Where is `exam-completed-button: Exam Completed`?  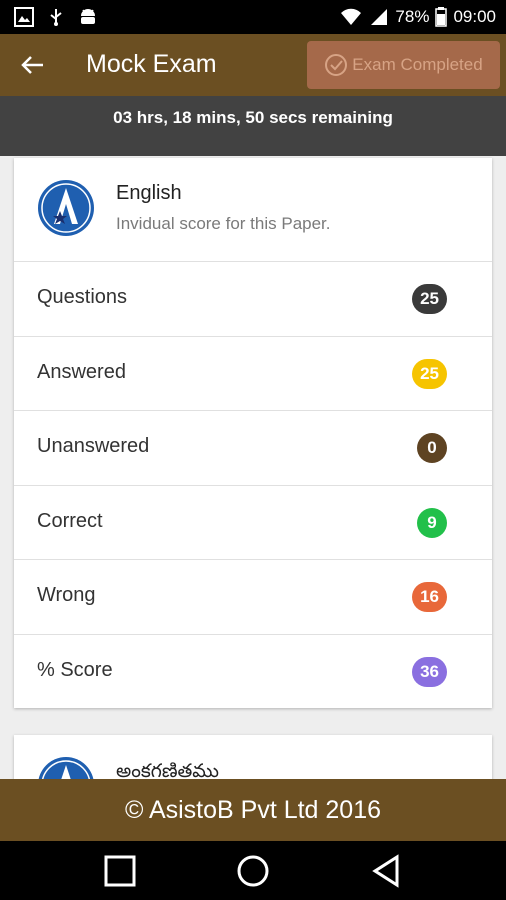 exam-completed-button: Exam Completed is located at coordinates (403, 65).